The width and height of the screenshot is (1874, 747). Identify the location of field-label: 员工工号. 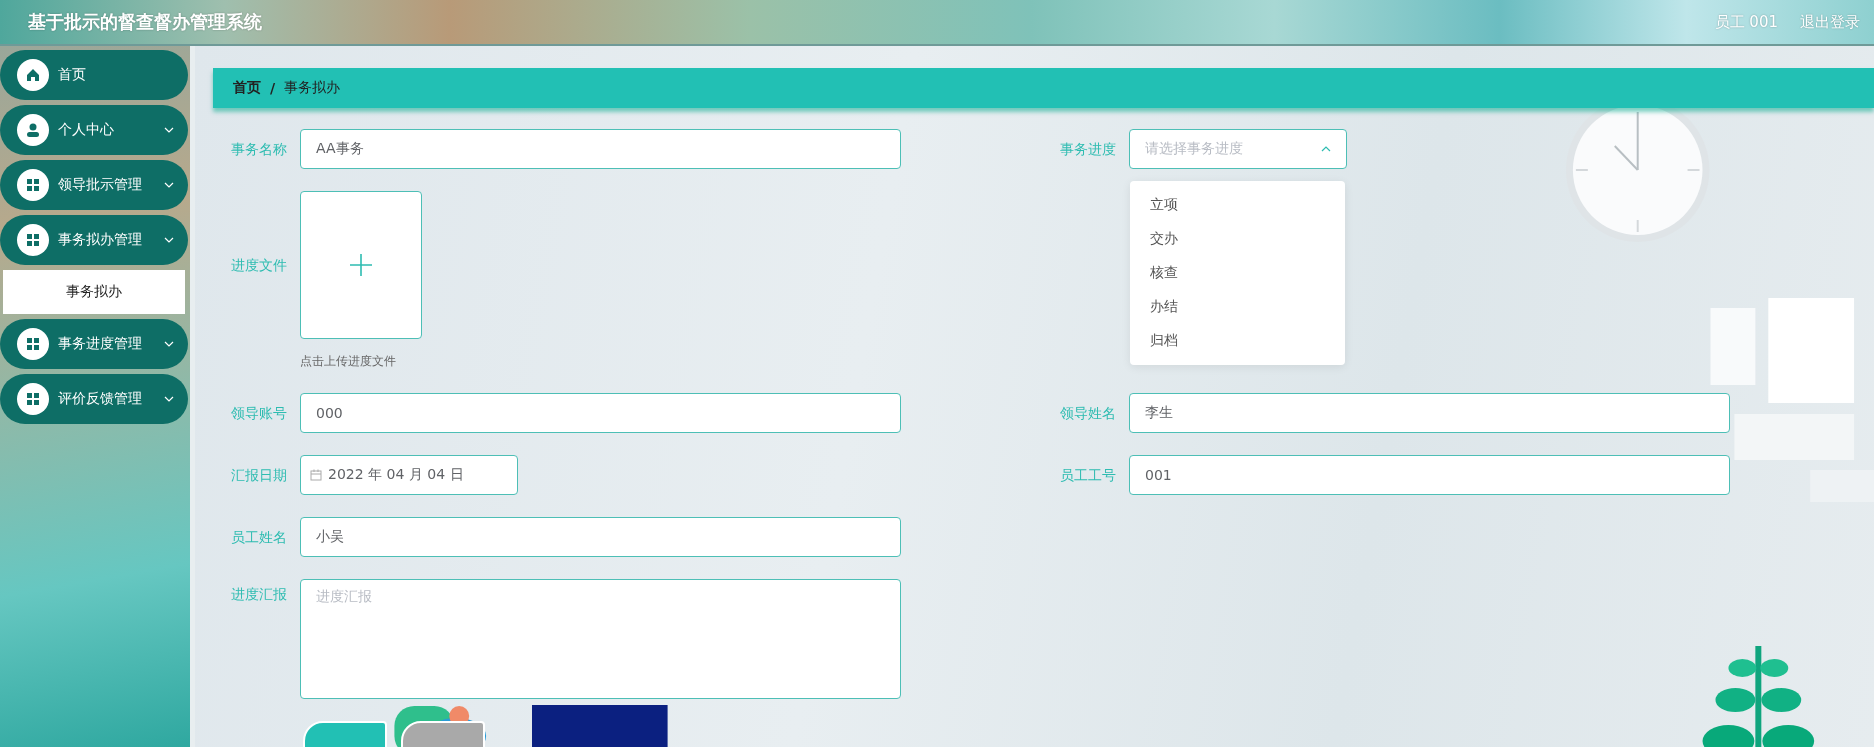
(1087, 475).